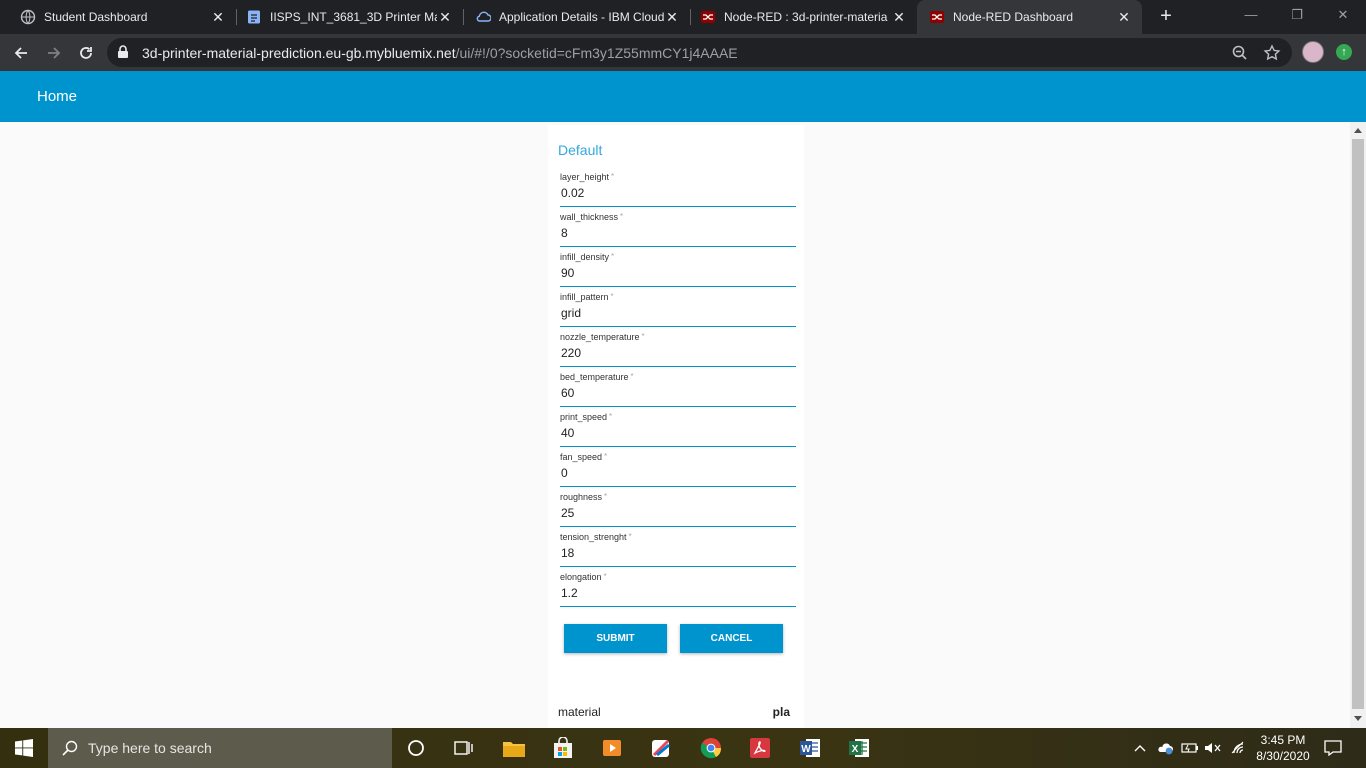 The width and height of the screenshot is (1366, 768). I want to click on wifi-icon, so click(1238, 748).